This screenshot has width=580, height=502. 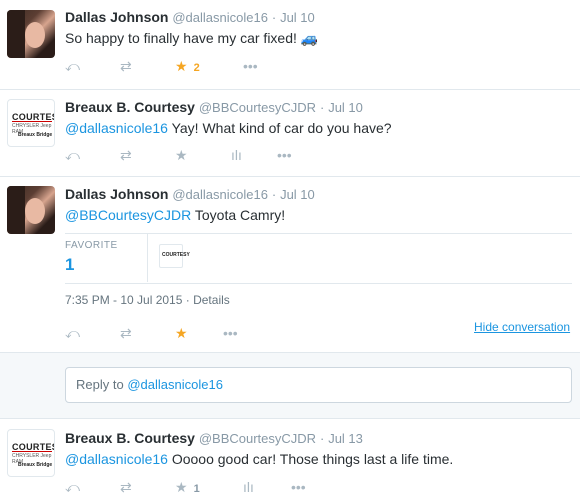 I want to click on stats-top-divider, so click(x=318, y=233).